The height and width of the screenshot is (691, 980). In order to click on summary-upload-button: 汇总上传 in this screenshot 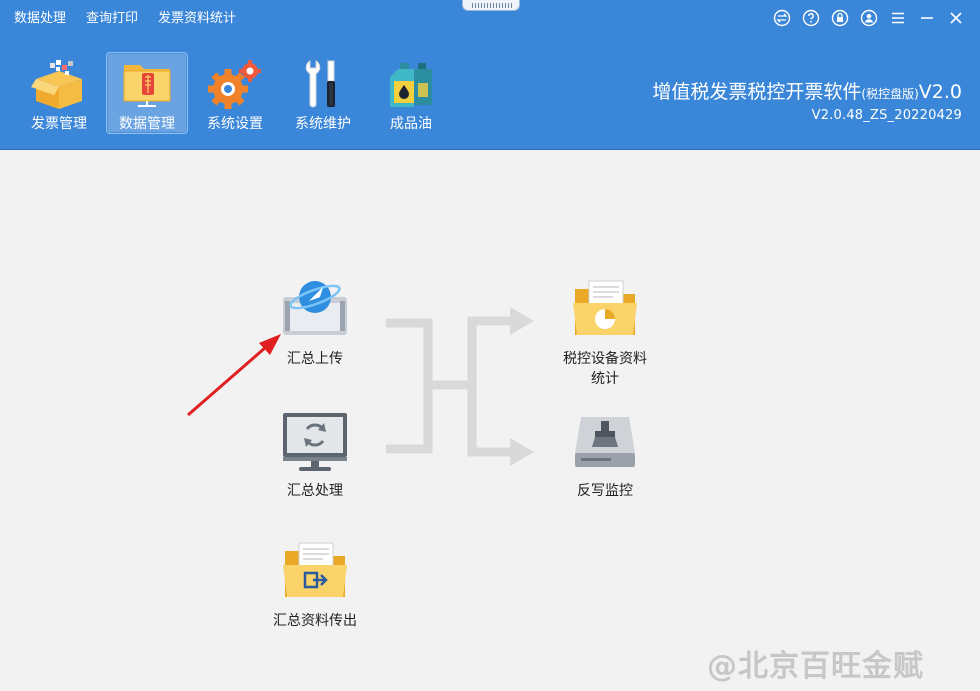, I will do `click(315, 322)`.